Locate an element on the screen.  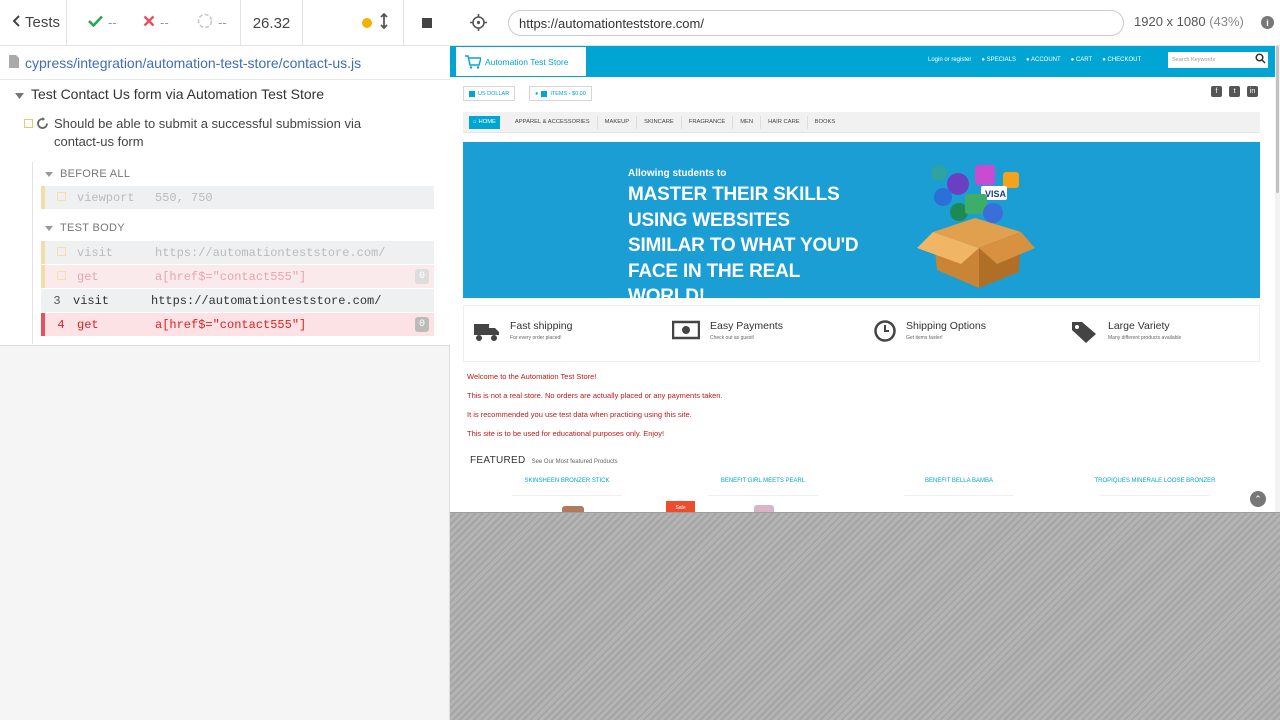
command-arg: 550, 750 is located at coordinates (184, 197).